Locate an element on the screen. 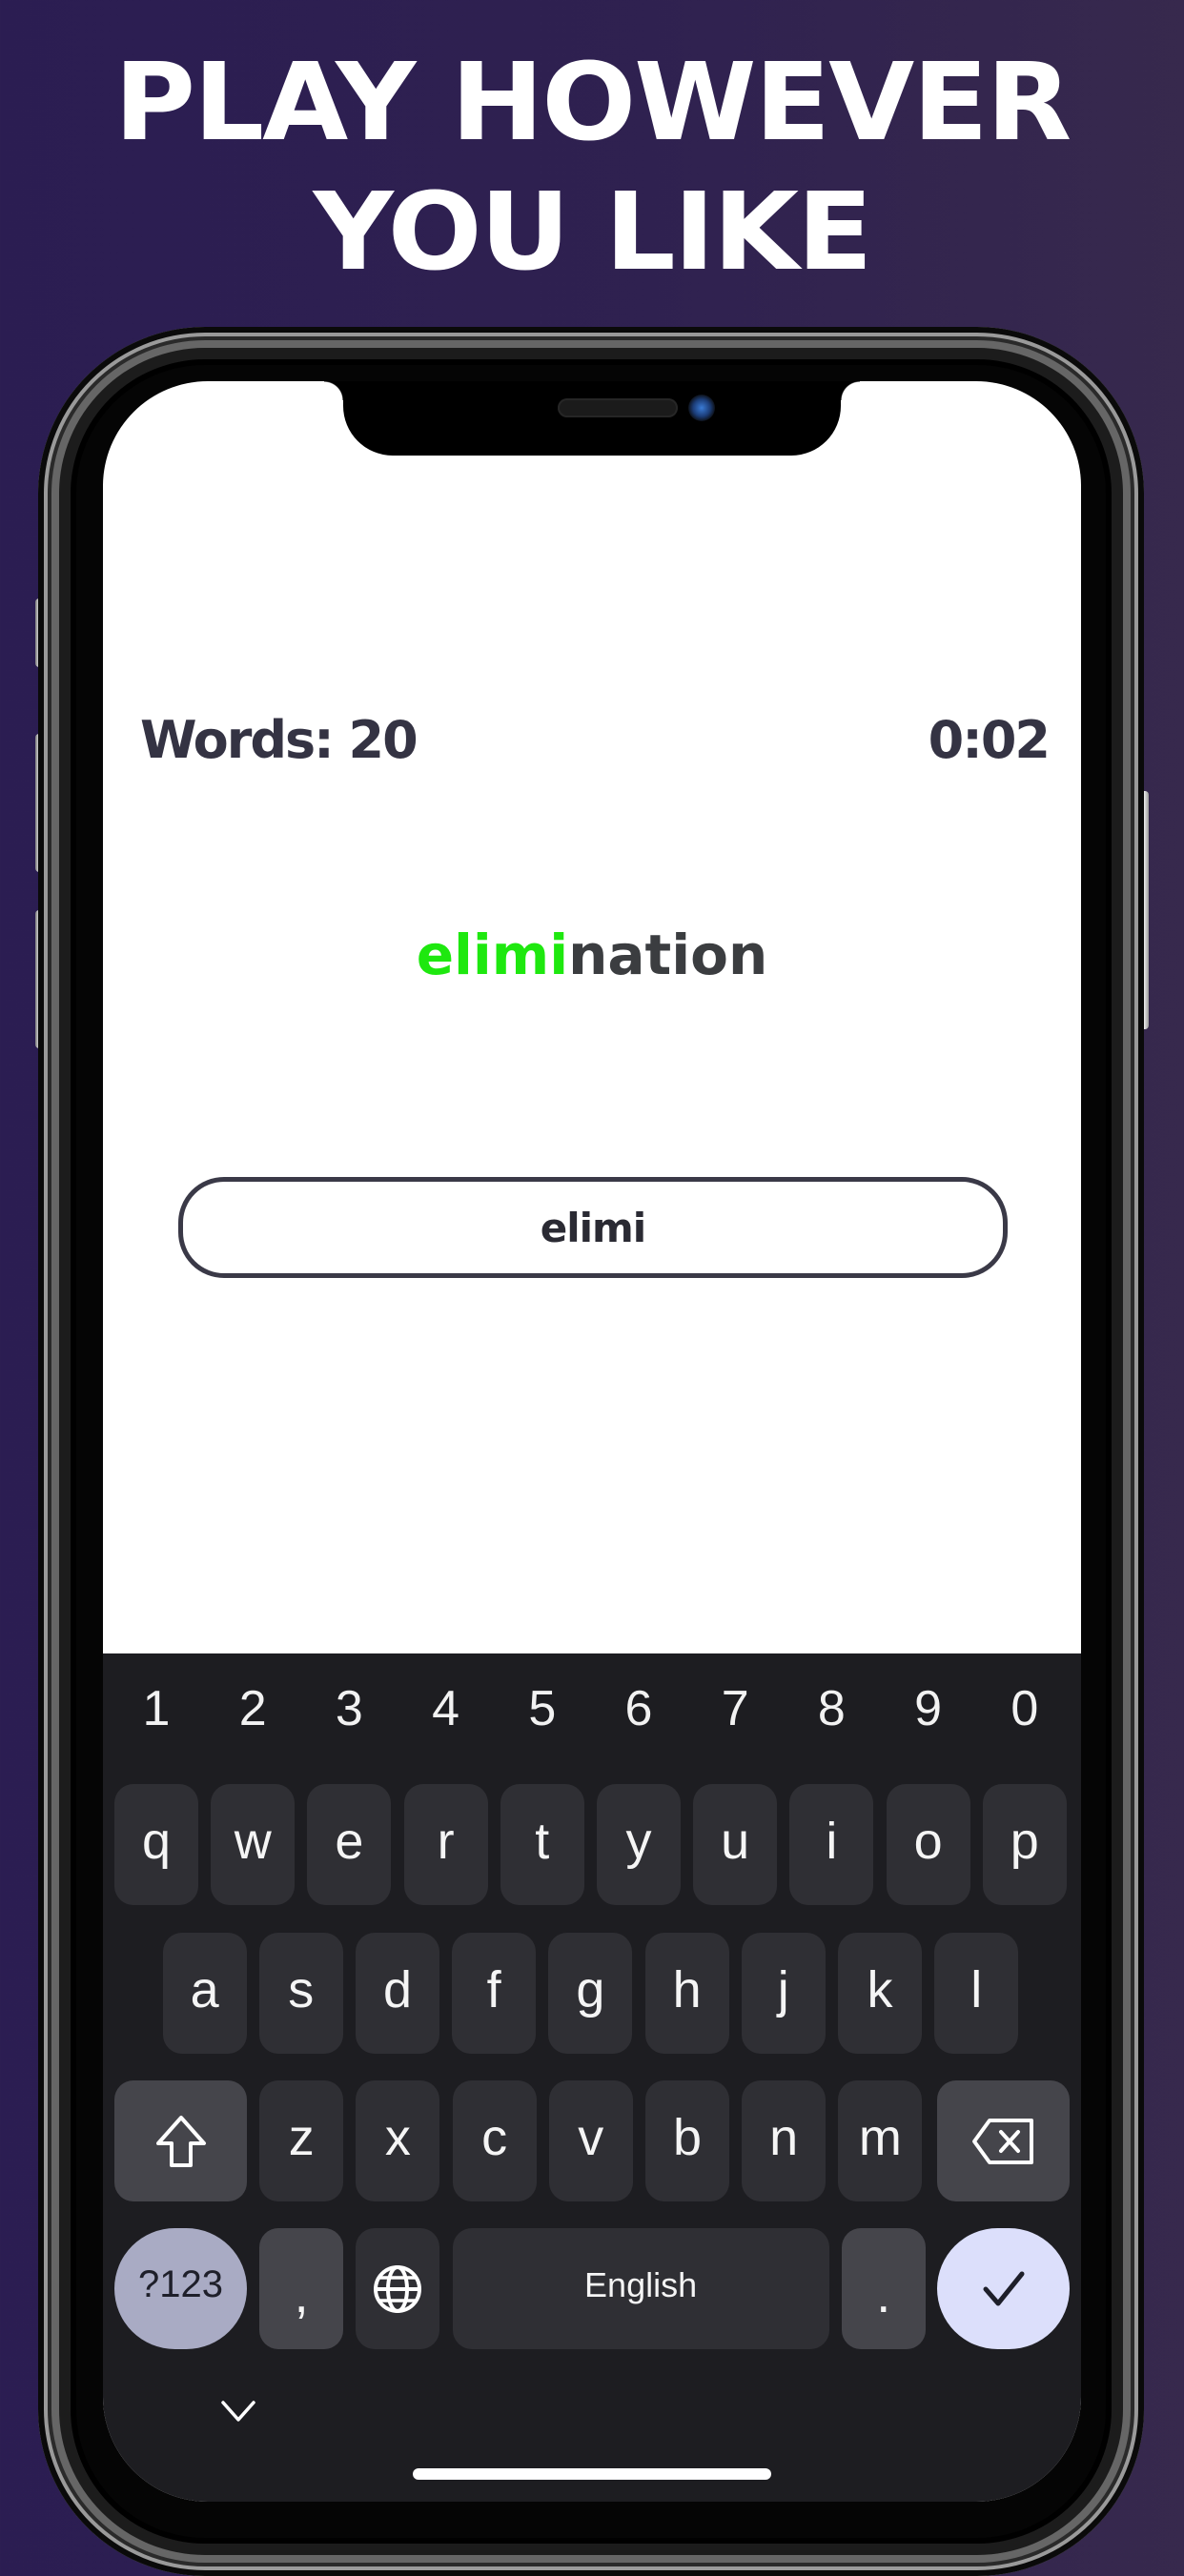  target-word-typed: elimi is located at coordinates (492, 955).